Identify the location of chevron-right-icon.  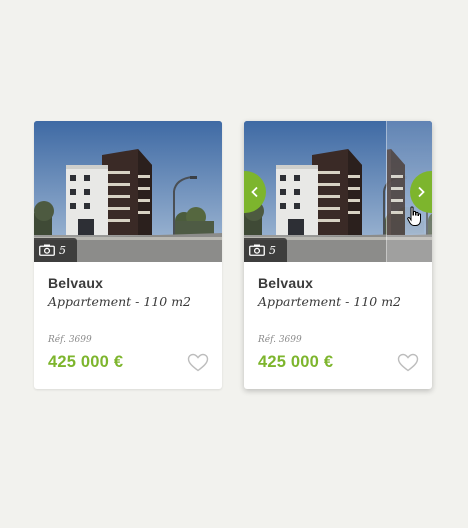
(421, 192).